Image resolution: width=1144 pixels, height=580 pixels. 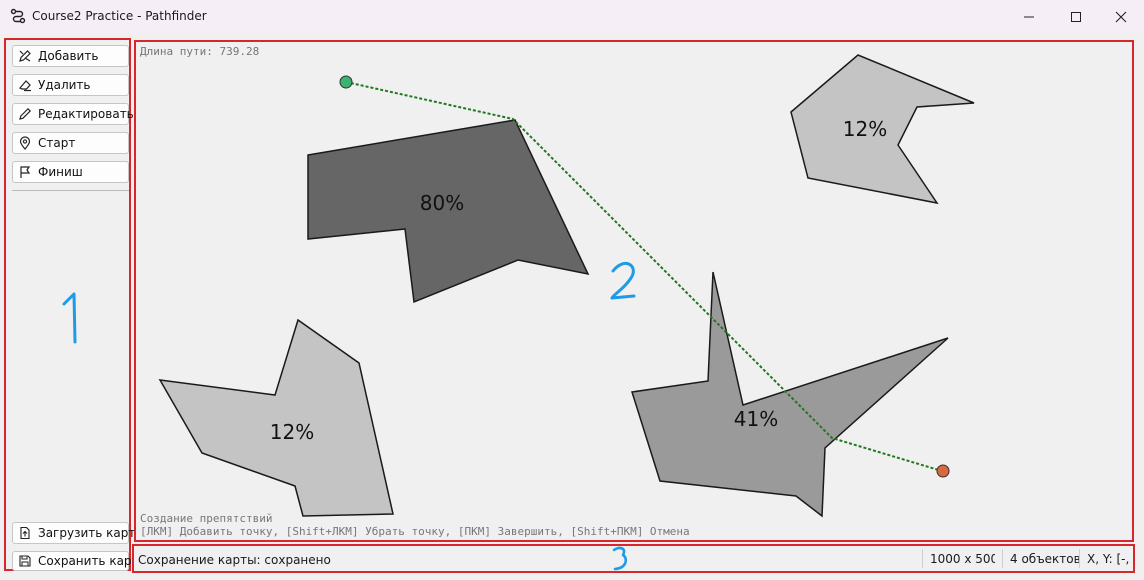 What do you see at coordinates (206, 518) in the screenshot?
I see `hint-title: Создание препятствий` at bounding box center [206, 518].